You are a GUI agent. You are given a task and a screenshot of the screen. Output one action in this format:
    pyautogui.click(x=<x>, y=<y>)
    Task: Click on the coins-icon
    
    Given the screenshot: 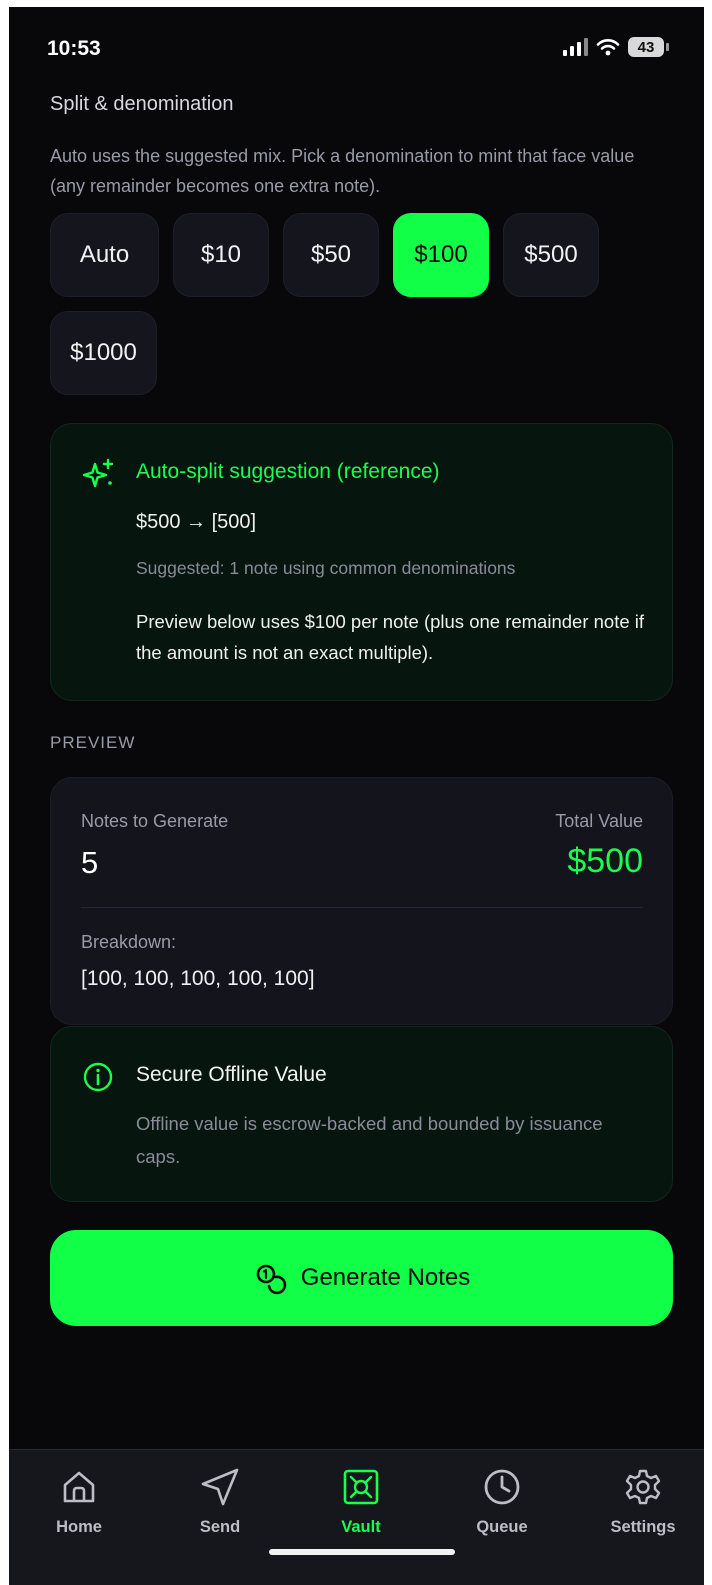 What is the action you would take?
    pyautogui.click(x=271, y=1279)
    